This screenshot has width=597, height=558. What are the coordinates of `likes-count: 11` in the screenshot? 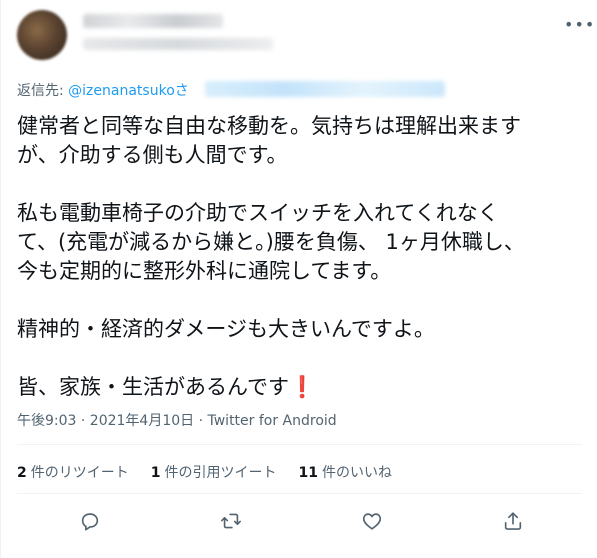 It's located at (308, 473).